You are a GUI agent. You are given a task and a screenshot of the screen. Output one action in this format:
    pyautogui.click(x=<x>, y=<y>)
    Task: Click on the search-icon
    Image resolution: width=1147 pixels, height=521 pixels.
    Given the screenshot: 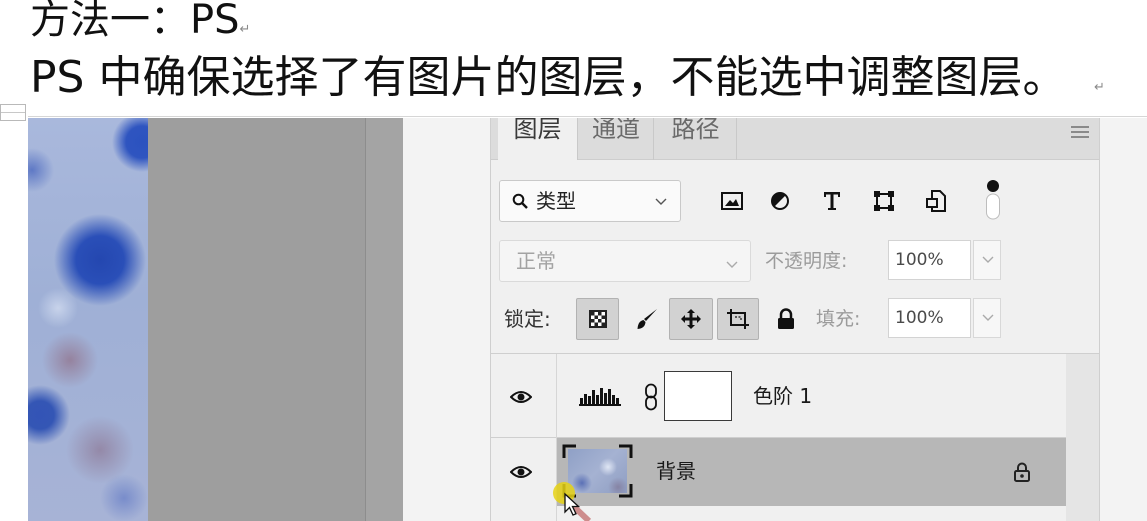 What is the action you would take?
    pyautogui.click(x=520, y=201)
    